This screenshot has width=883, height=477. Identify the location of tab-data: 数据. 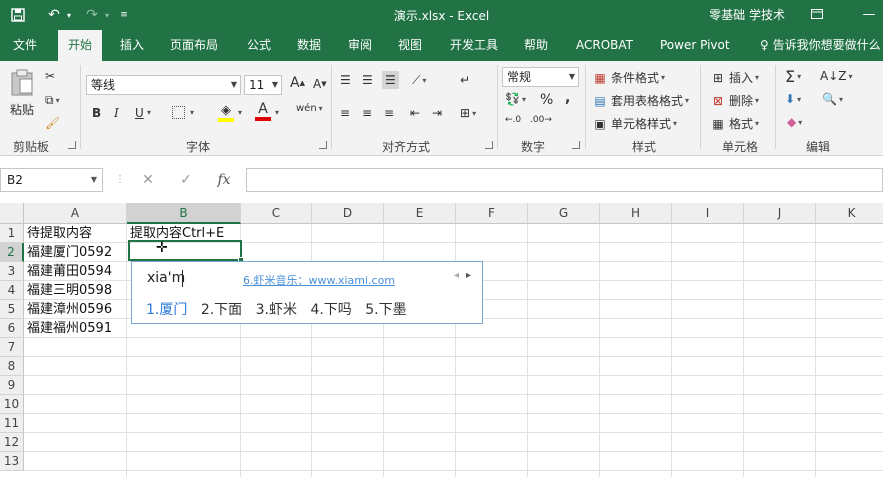
(309, 45).